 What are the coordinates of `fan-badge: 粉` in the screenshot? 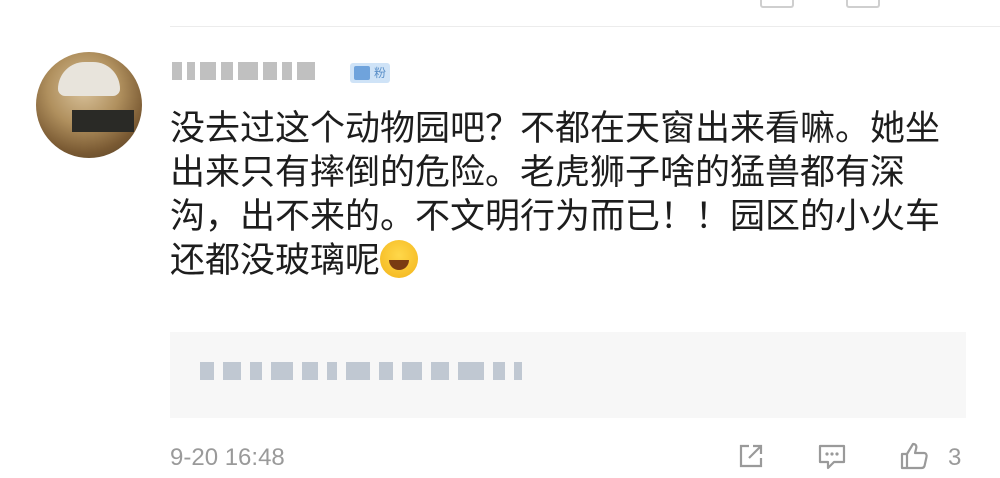 It's located at (370, 73).